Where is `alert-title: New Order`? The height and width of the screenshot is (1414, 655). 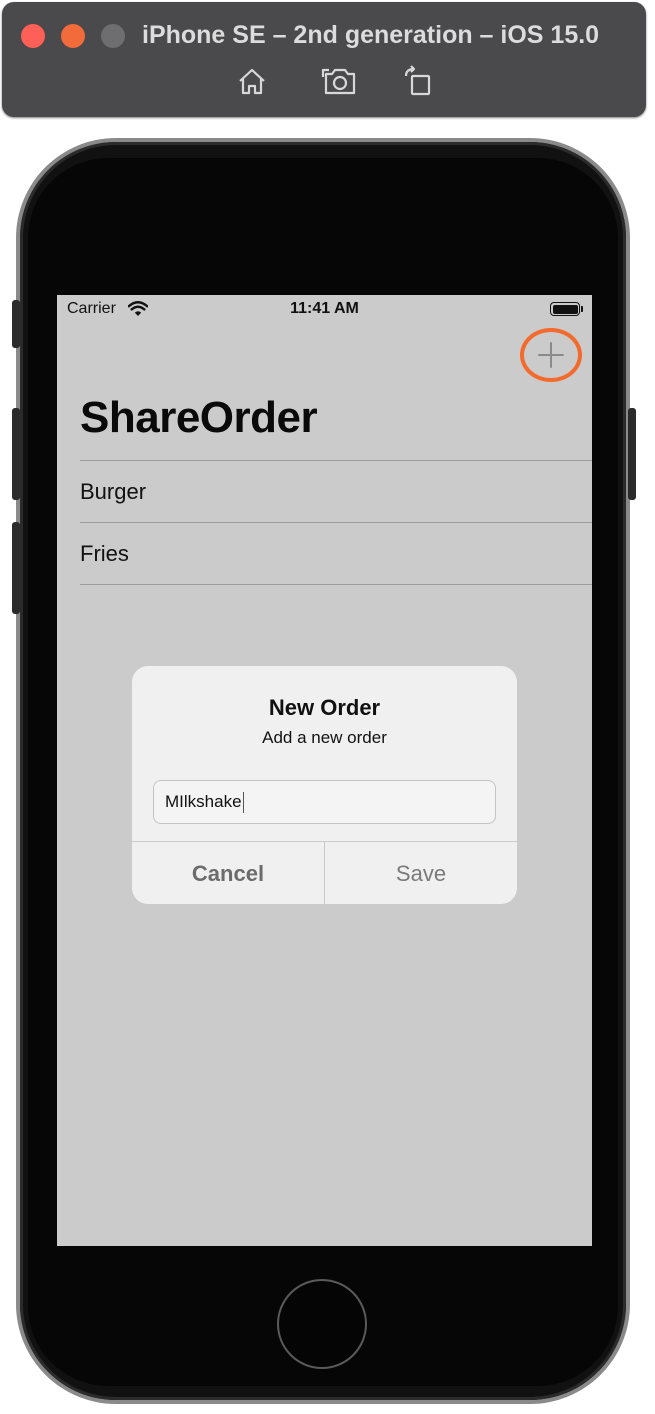
alert-title: New Order is located at coordinates (324, 707).